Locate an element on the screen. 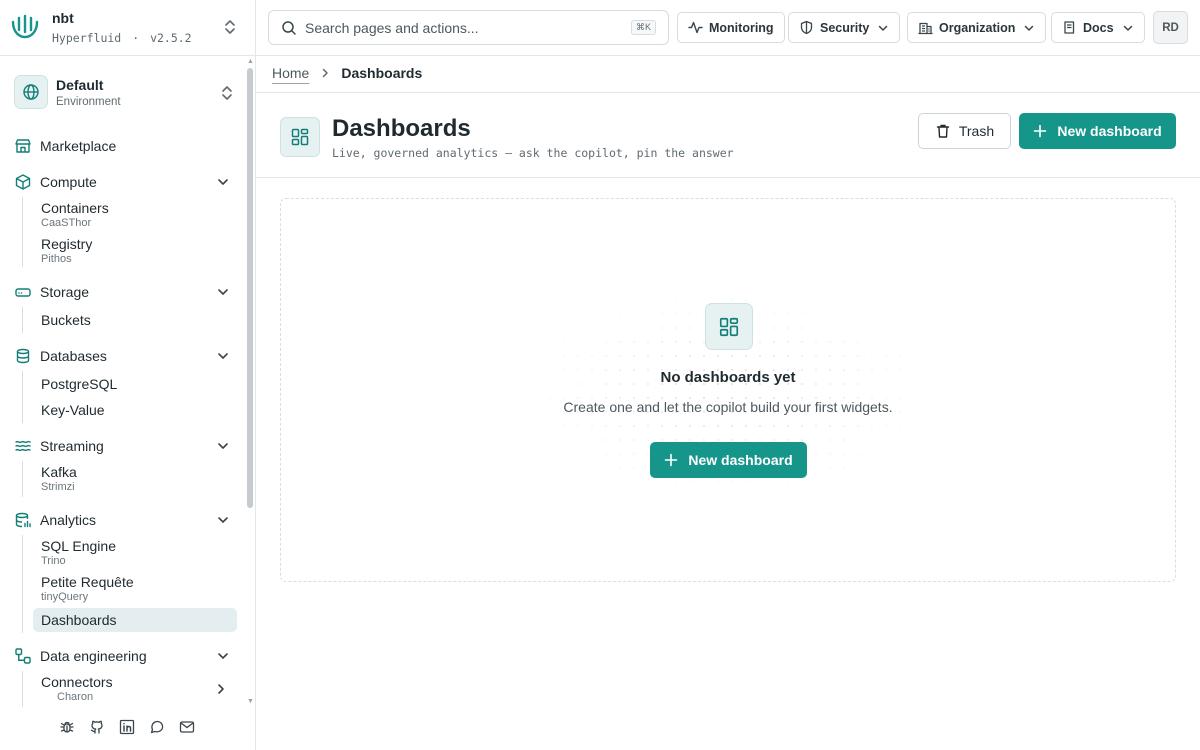  scroll-up-arrow-icon: ▲ is located at coordinates (250, 61).